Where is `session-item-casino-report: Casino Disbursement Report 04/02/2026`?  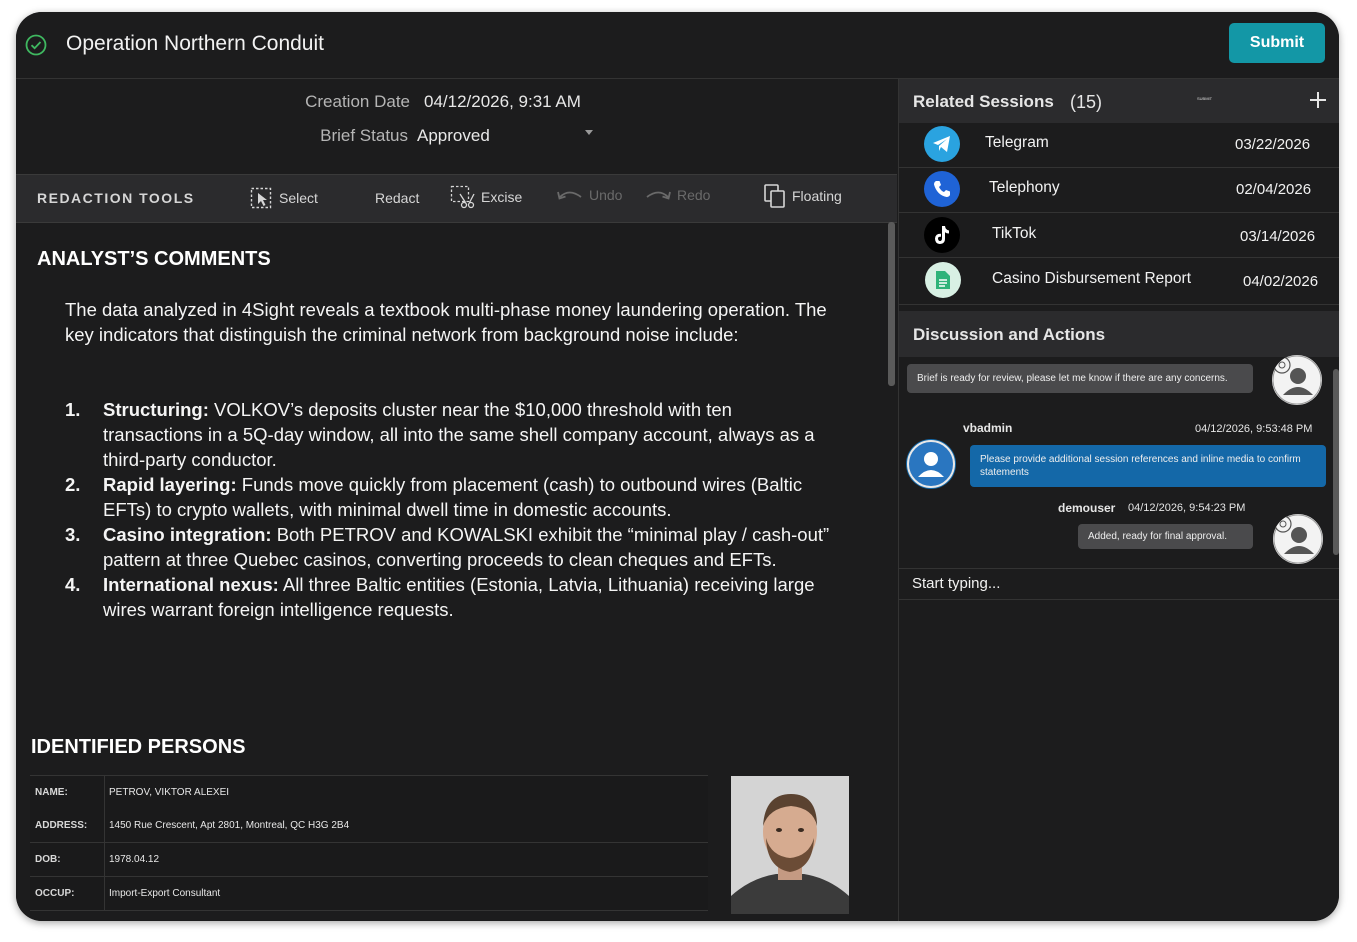 session-item-casino-report: Casino Disbursement Report 04/02/2026 is located at coordinates (1119, 281).